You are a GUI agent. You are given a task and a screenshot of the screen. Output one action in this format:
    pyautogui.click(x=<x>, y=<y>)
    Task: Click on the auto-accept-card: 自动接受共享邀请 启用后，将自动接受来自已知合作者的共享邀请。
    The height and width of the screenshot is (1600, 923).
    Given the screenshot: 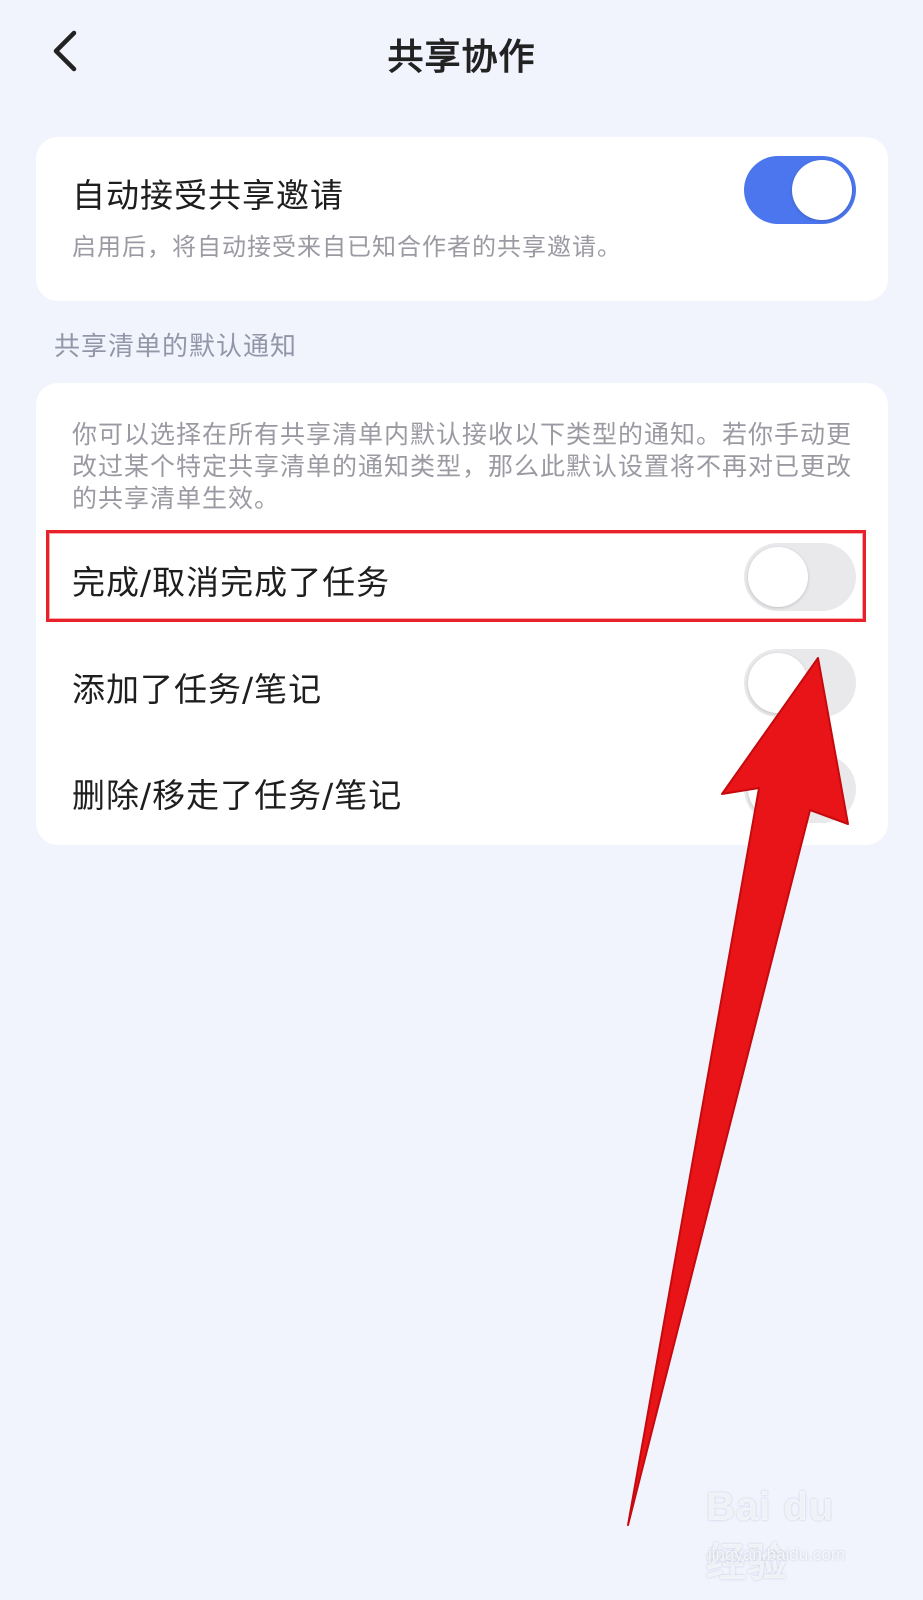 What is the action you would take?
    pyautogui.click(x=462, y=219)
    